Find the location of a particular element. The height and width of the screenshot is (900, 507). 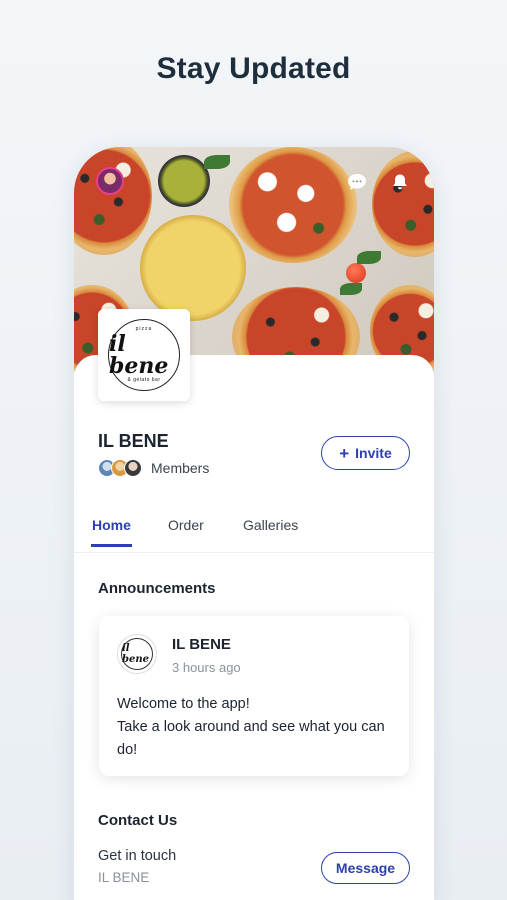

announcements-heading: Announcements is located at coordinates (157, 588).